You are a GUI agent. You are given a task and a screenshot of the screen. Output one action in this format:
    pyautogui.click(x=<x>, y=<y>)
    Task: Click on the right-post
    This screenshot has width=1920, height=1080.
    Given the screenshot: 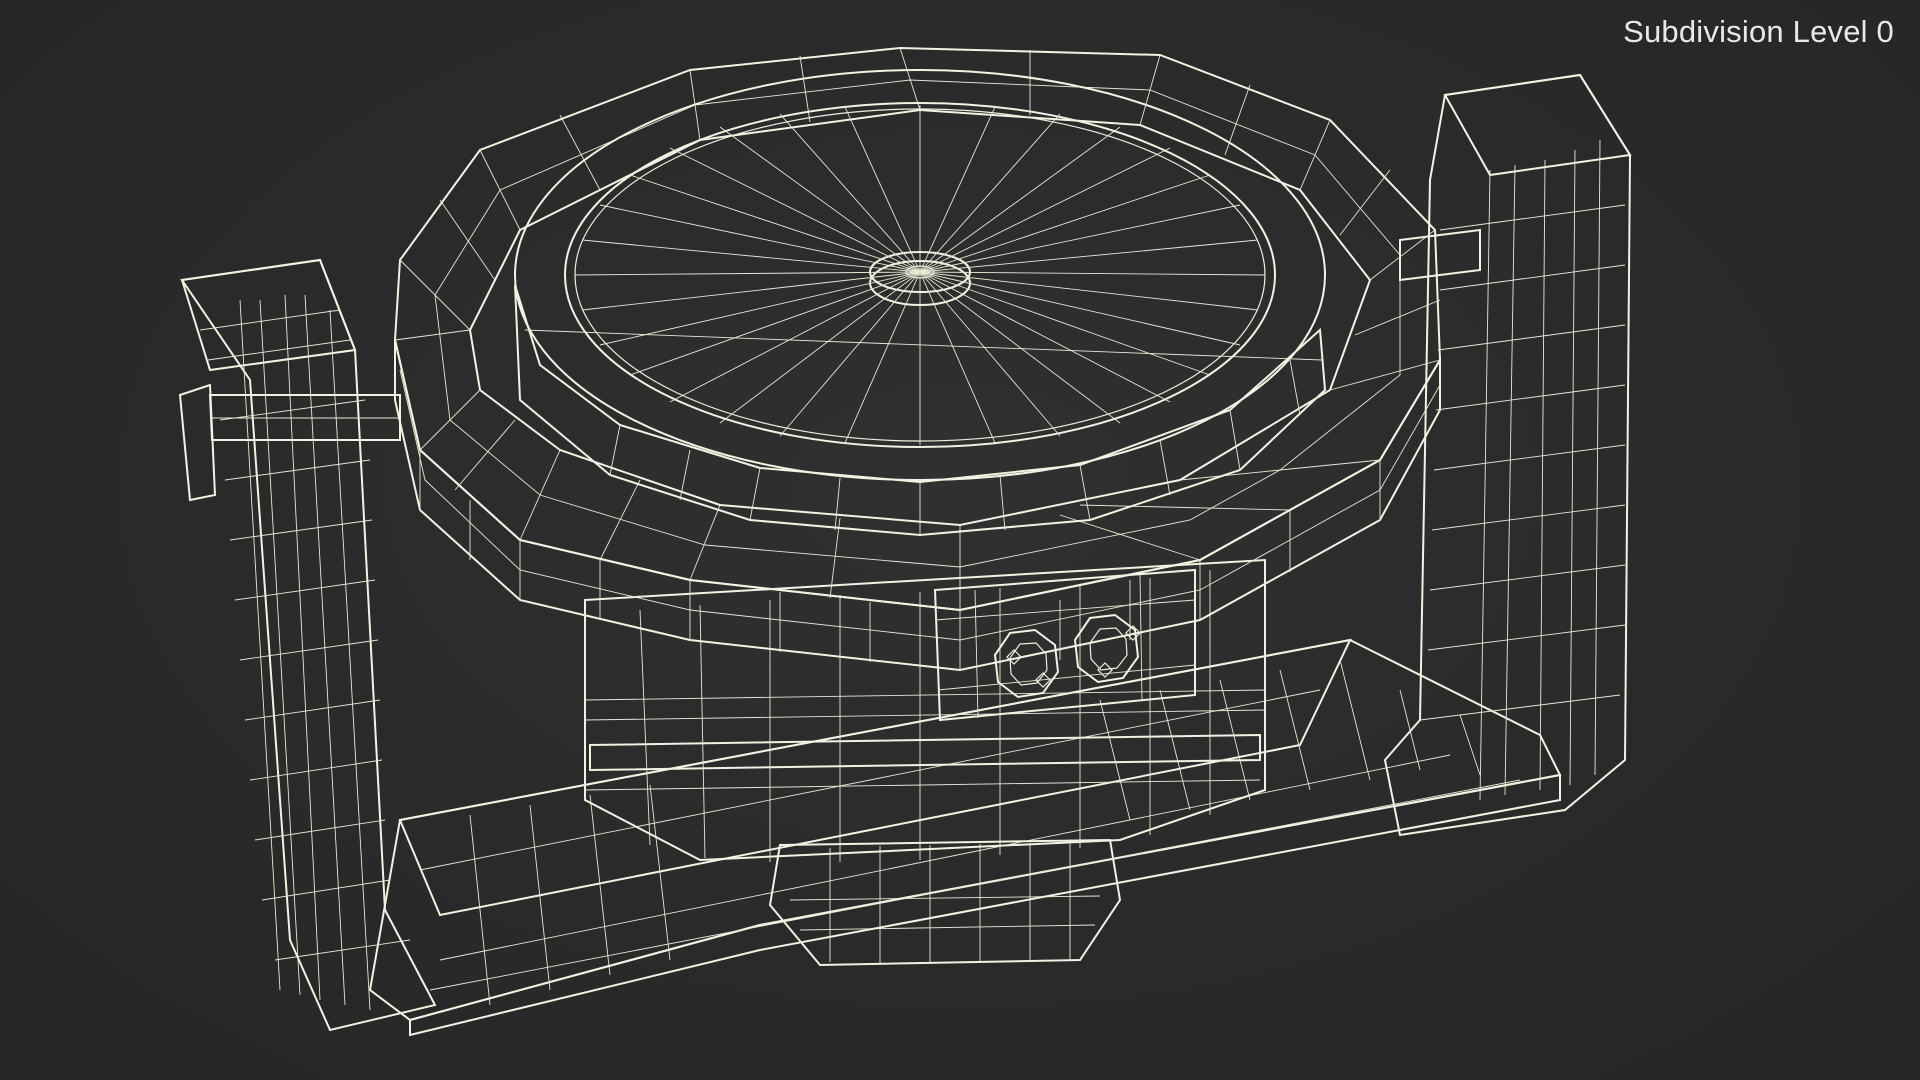 What is the action you would take?
    pyautogui.click(x=1507, y=455)
    